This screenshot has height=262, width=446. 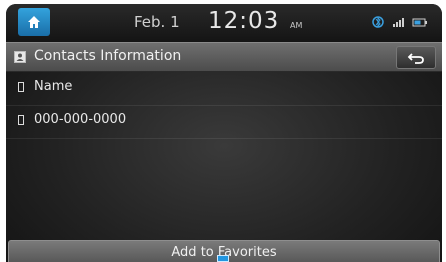 I want to click on page-indicator, so click(x=223, y=258).